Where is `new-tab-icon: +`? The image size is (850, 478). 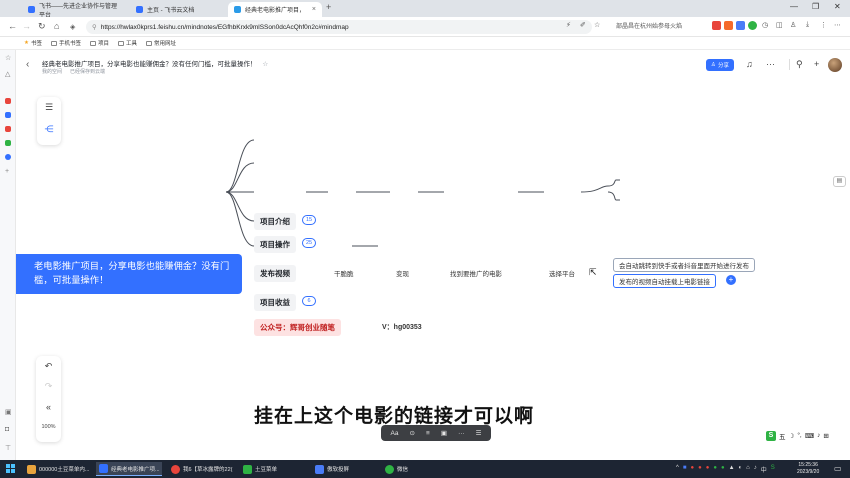 new-tab-icon: + is located at coordinates (328, 7).